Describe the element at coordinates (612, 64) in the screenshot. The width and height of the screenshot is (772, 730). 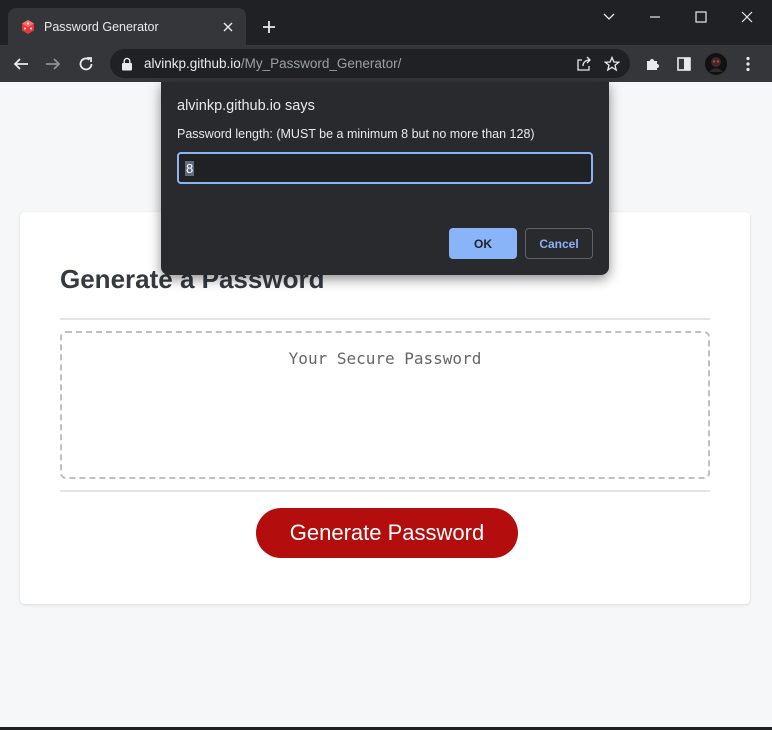
I see `star-icon` at that location.